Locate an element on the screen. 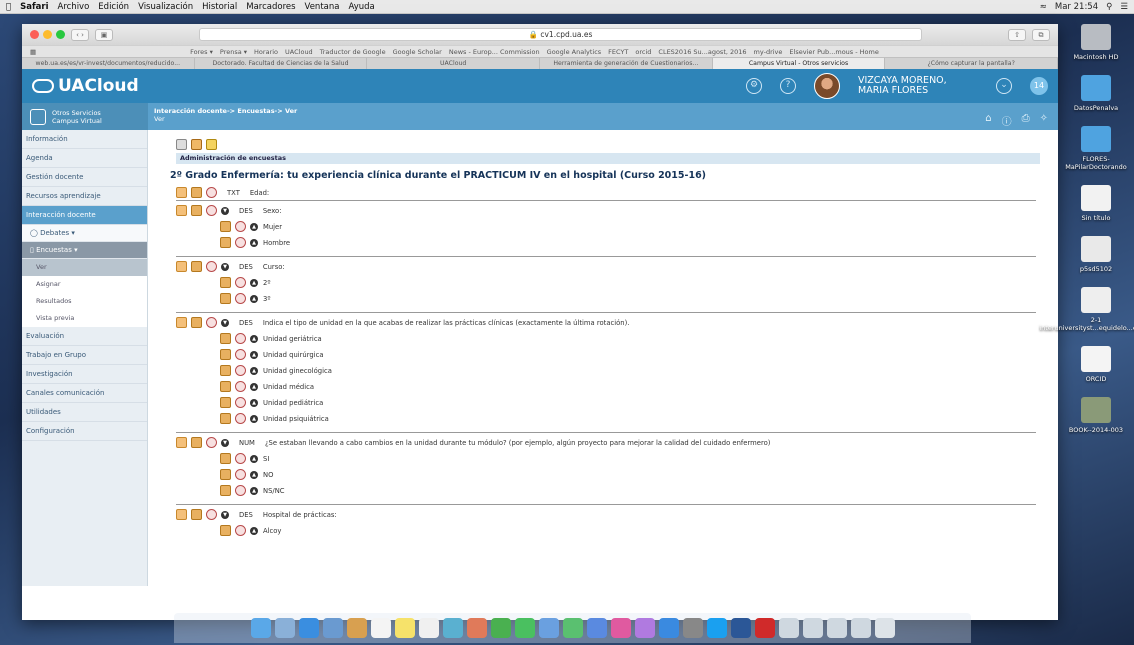 This screenshot has width=1134, height=645. grid-icon: ▦ is located at coordinates (33, 52).